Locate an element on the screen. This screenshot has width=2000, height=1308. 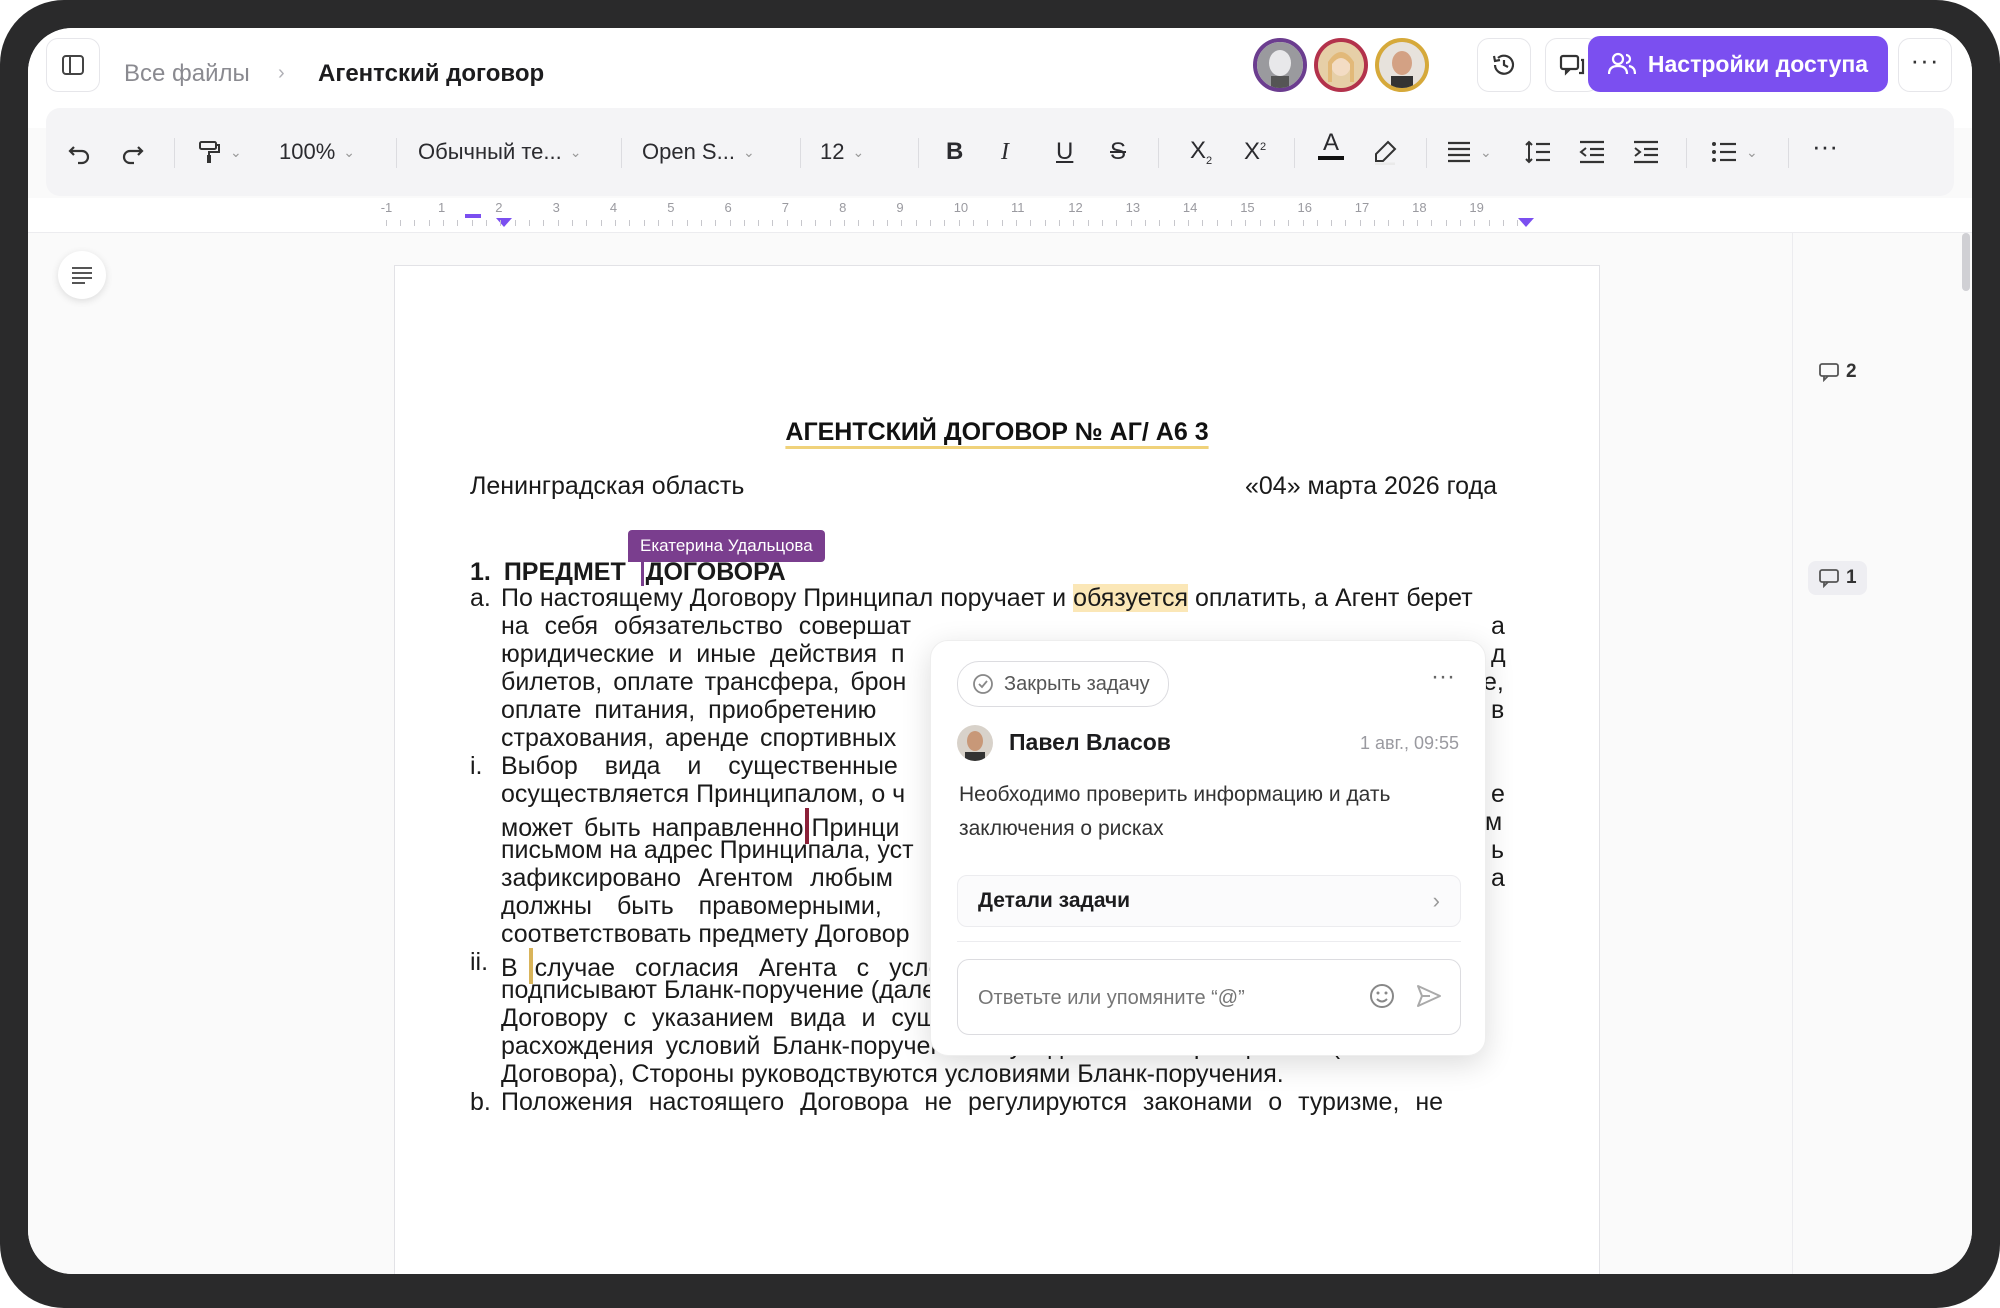
comment-text-line: заключения о рисках is located at coordinates (1061, 828).